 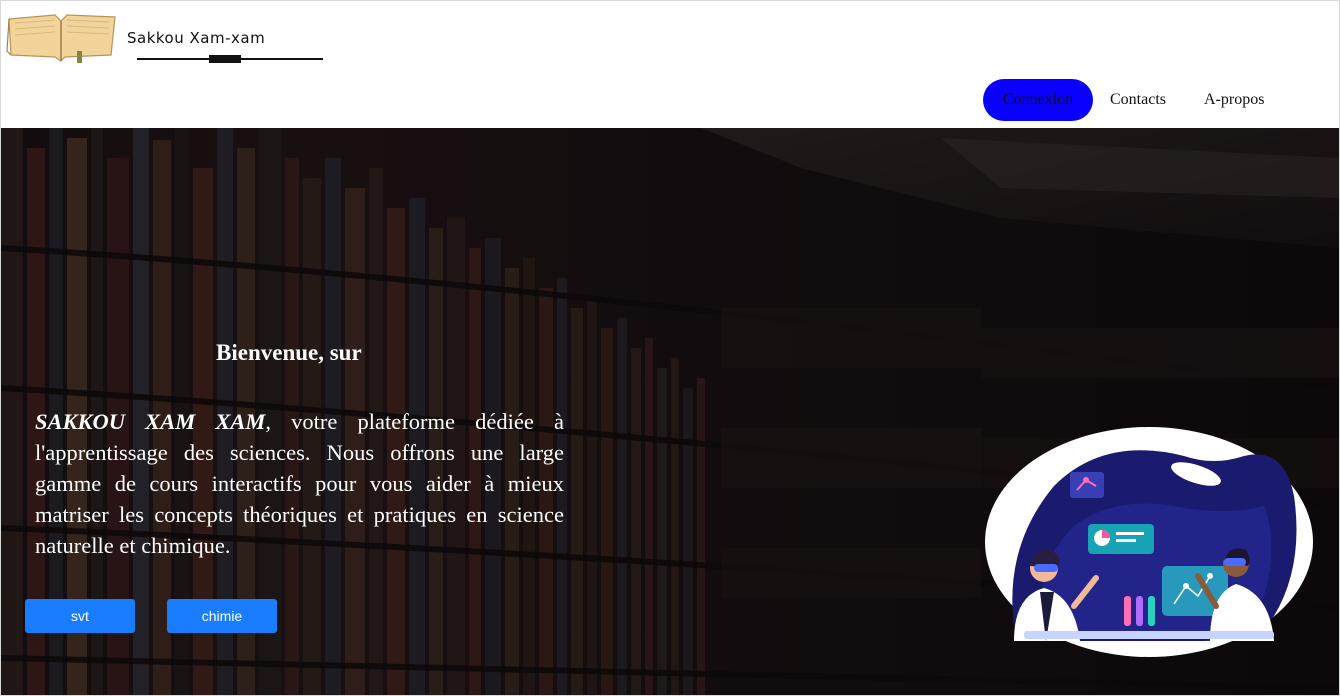 I want to click on welcome-heading: Bienvenue, sur, so click(x=289, y=352).